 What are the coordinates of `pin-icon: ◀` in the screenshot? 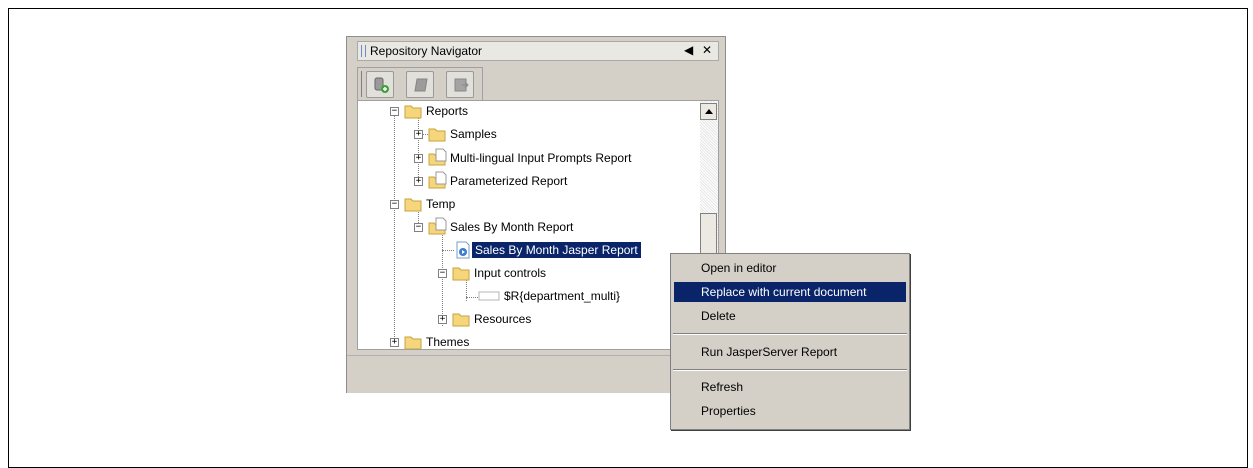 It's located at (688, 50).